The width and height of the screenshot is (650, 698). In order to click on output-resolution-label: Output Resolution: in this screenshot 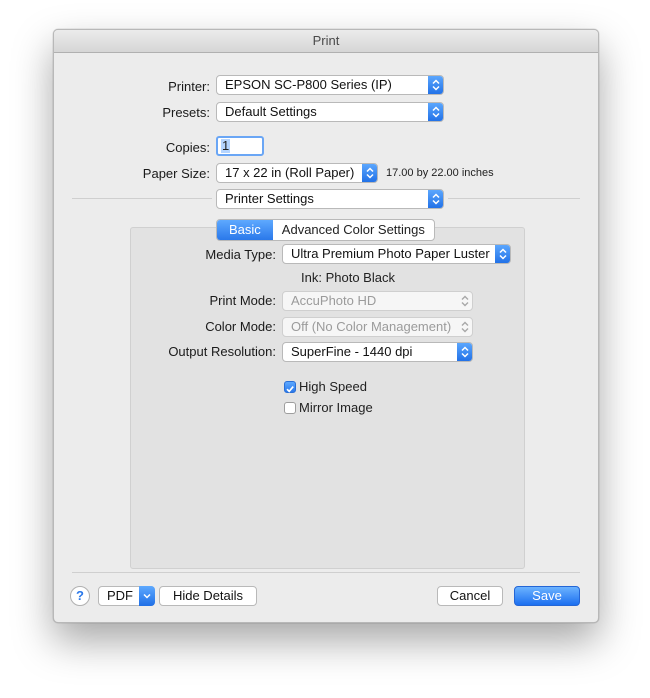, I will do `click(222, 351)`.